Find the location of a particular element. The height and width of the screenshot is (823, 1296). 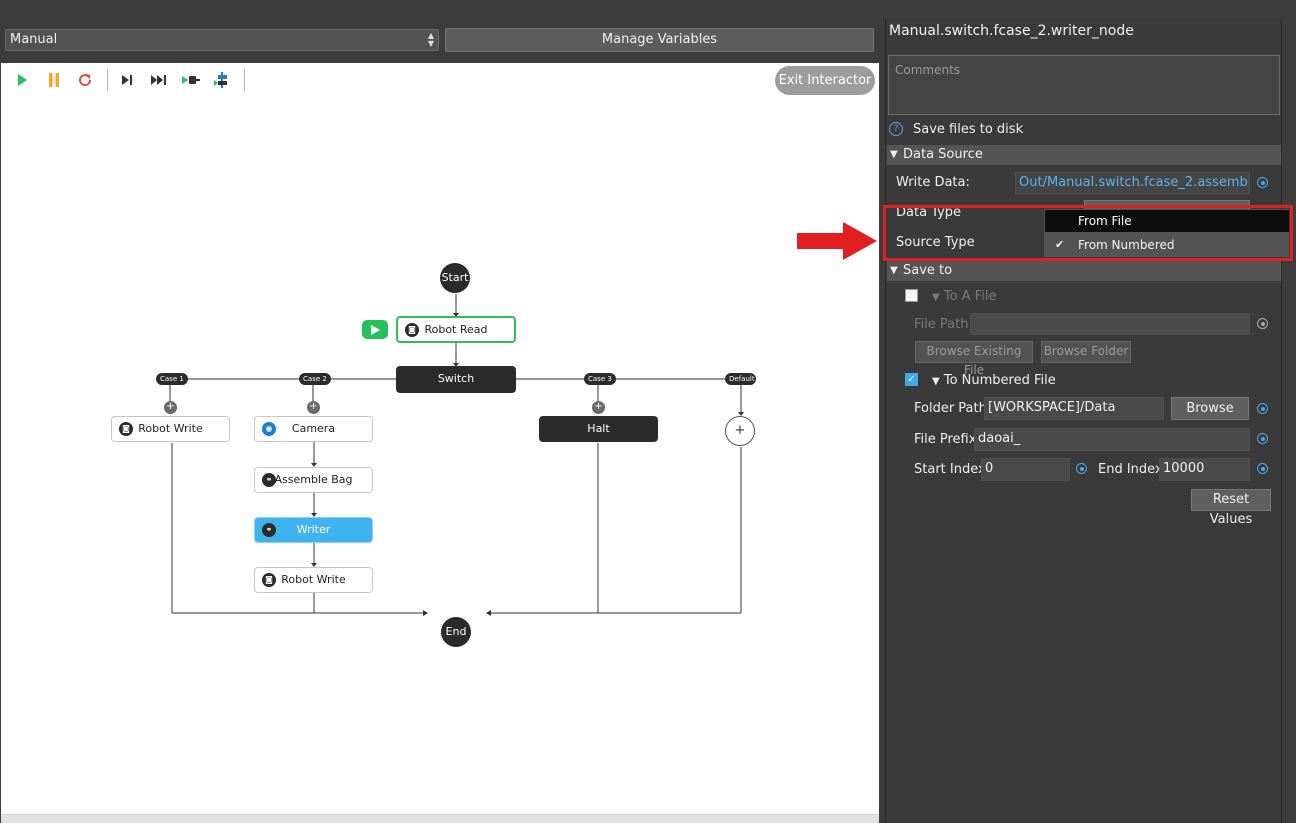

canvas-horizontal-scrollbar is located at coordinates (440, 818).